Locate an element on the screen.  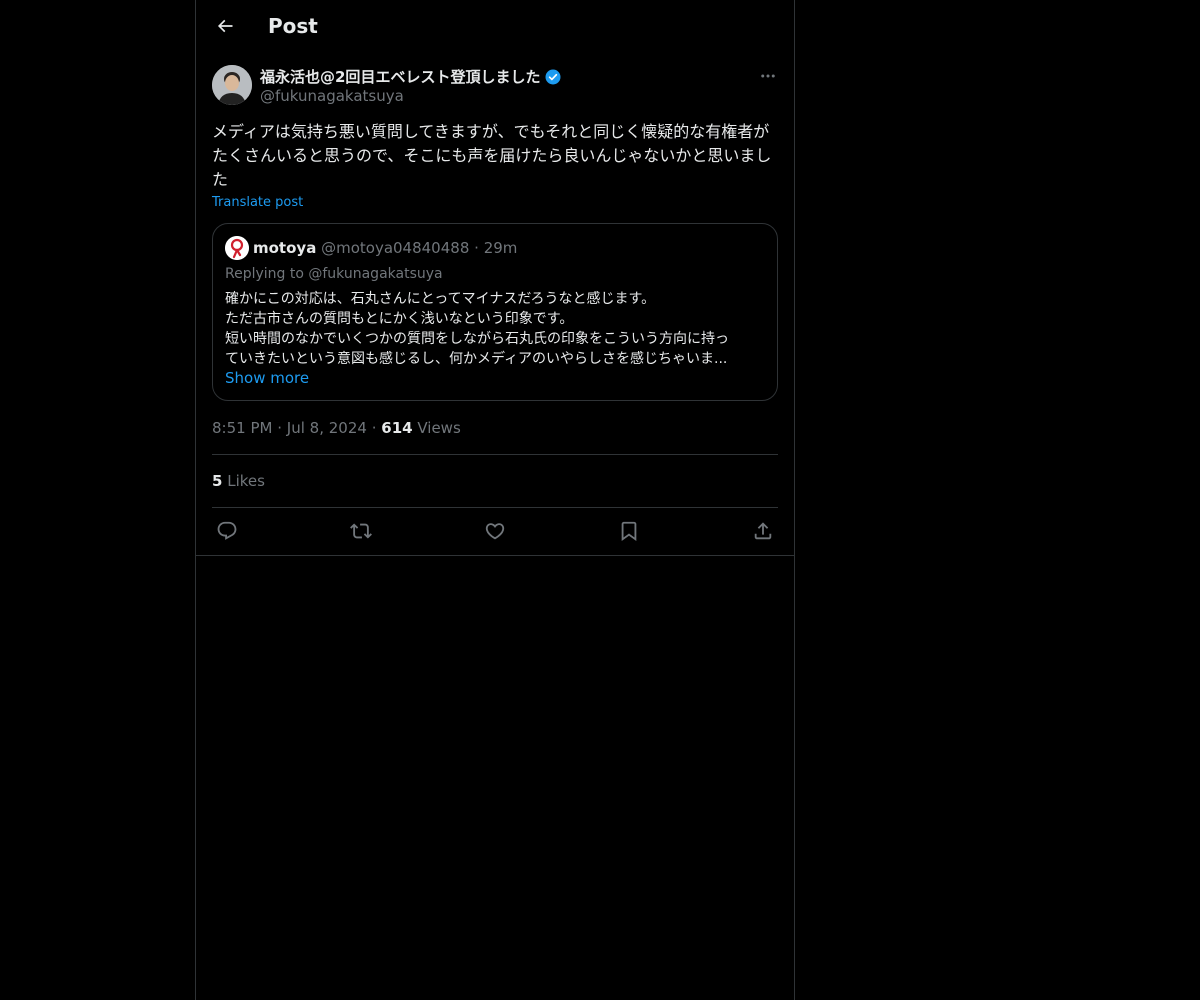
views-count: 614 is located at coordinates (397, 428).